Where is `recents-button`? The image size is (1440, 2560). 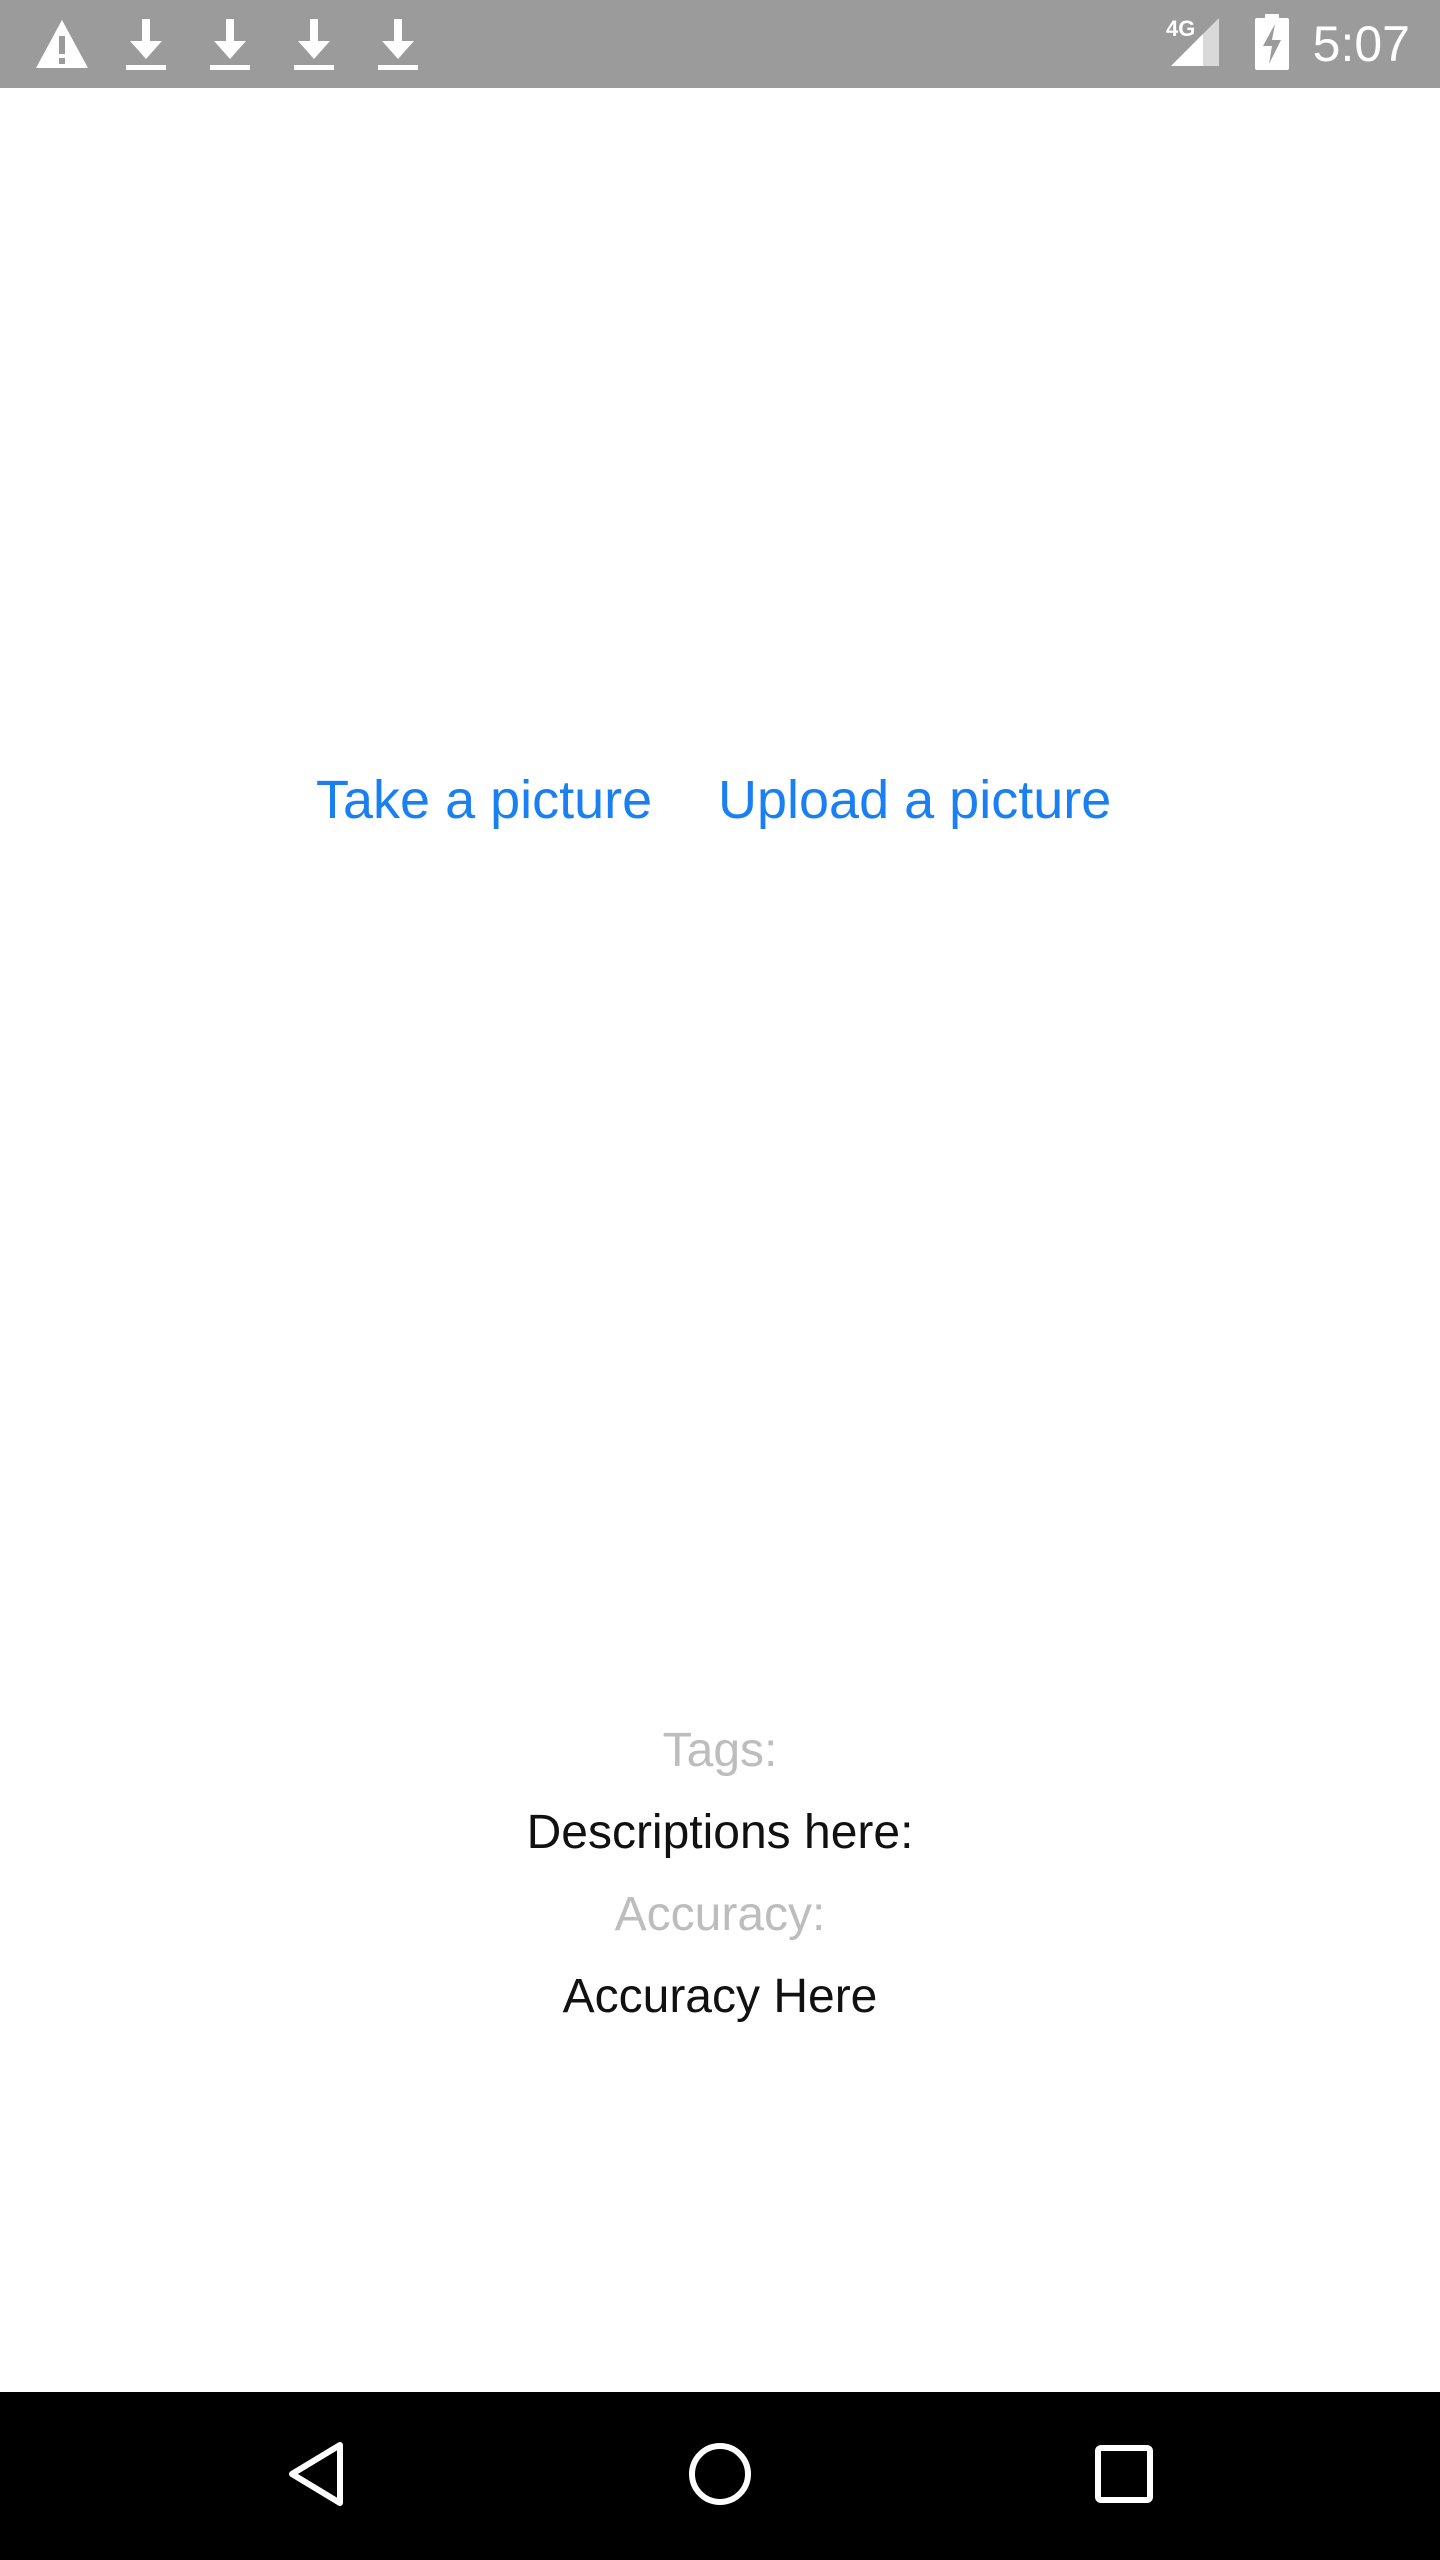
recents-button is located at coordinates (1124, 2476).